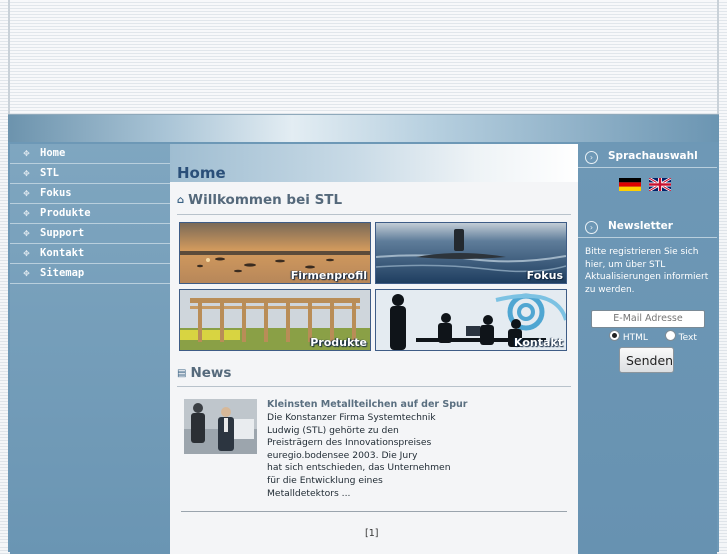  What do you see at coordinates (349, 443) in the screenshot?
I see `news-line: Preisträgern des Innovationspreises` at bounding box center [349, 443].